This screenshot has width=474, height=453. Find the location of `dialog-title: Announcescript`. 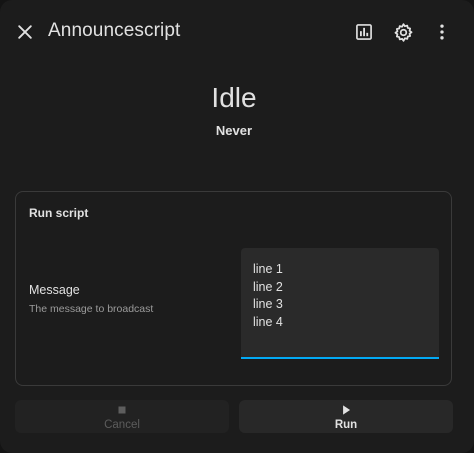

dialog-title: Announcescript is located at coordinates (114, 30).